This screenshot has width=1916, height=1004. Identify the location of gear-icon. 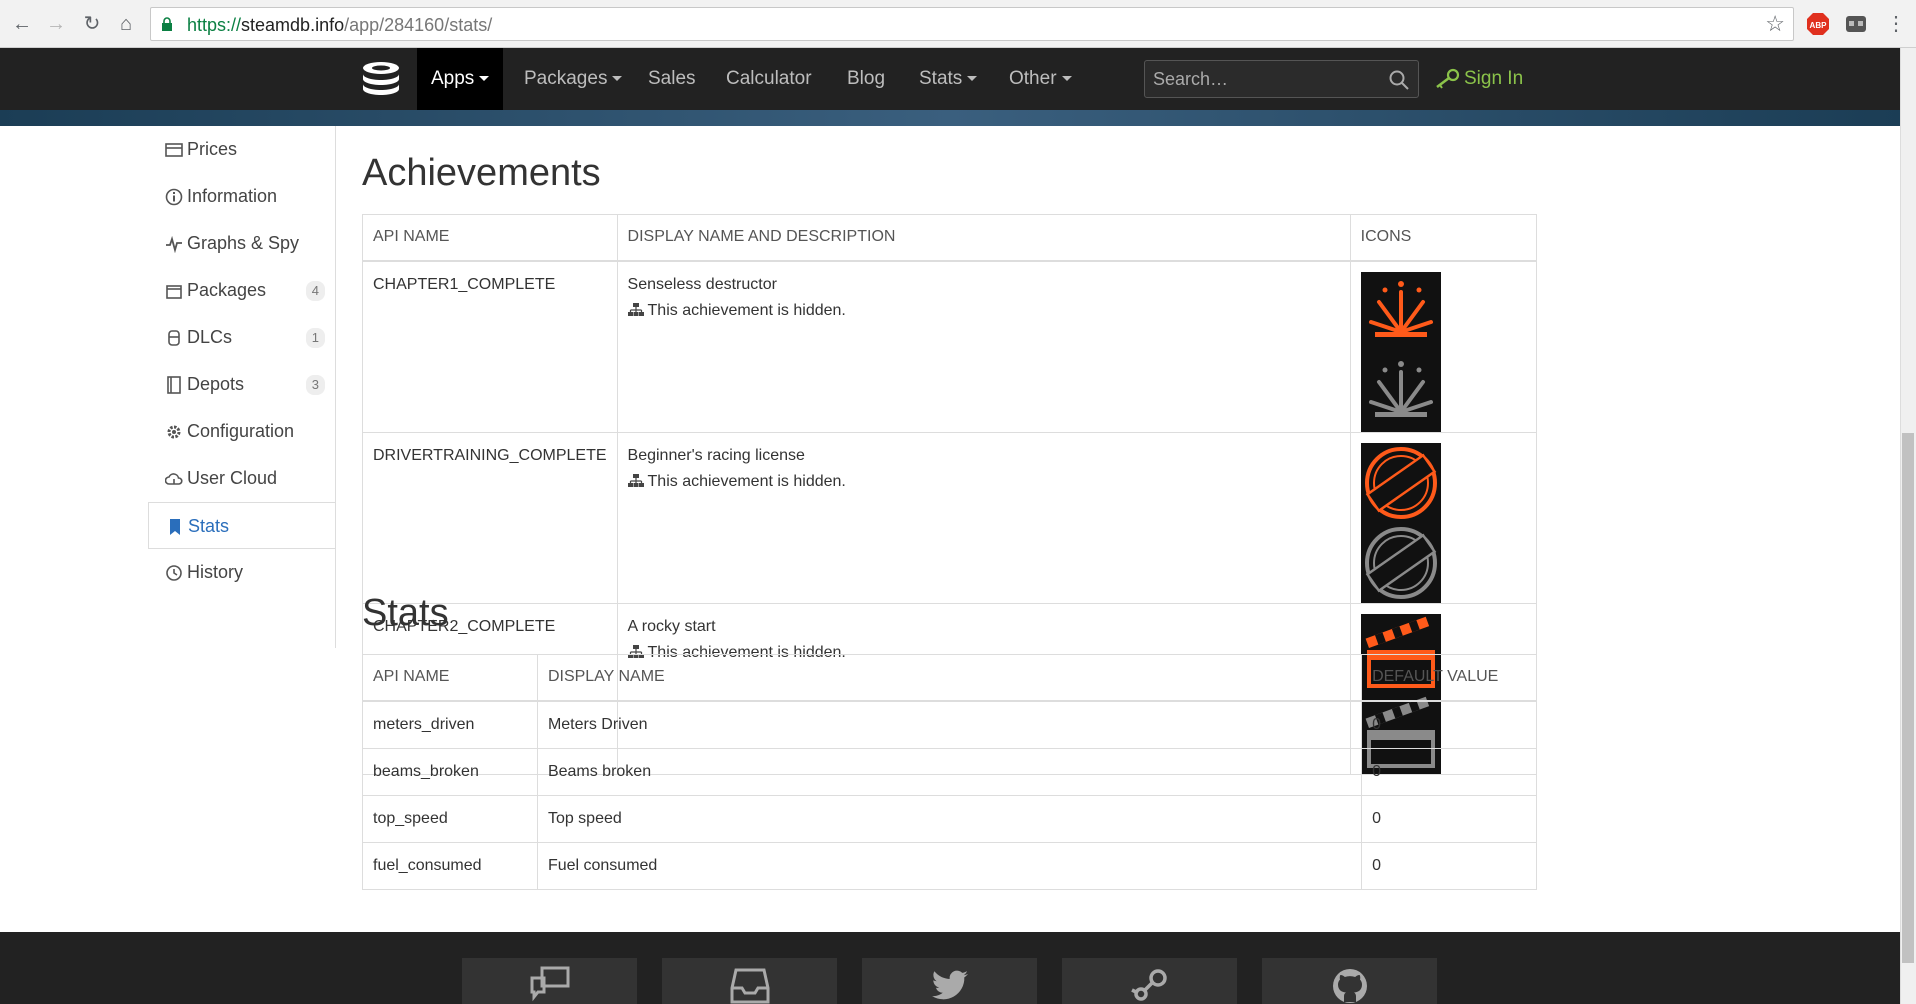
(174, 432).